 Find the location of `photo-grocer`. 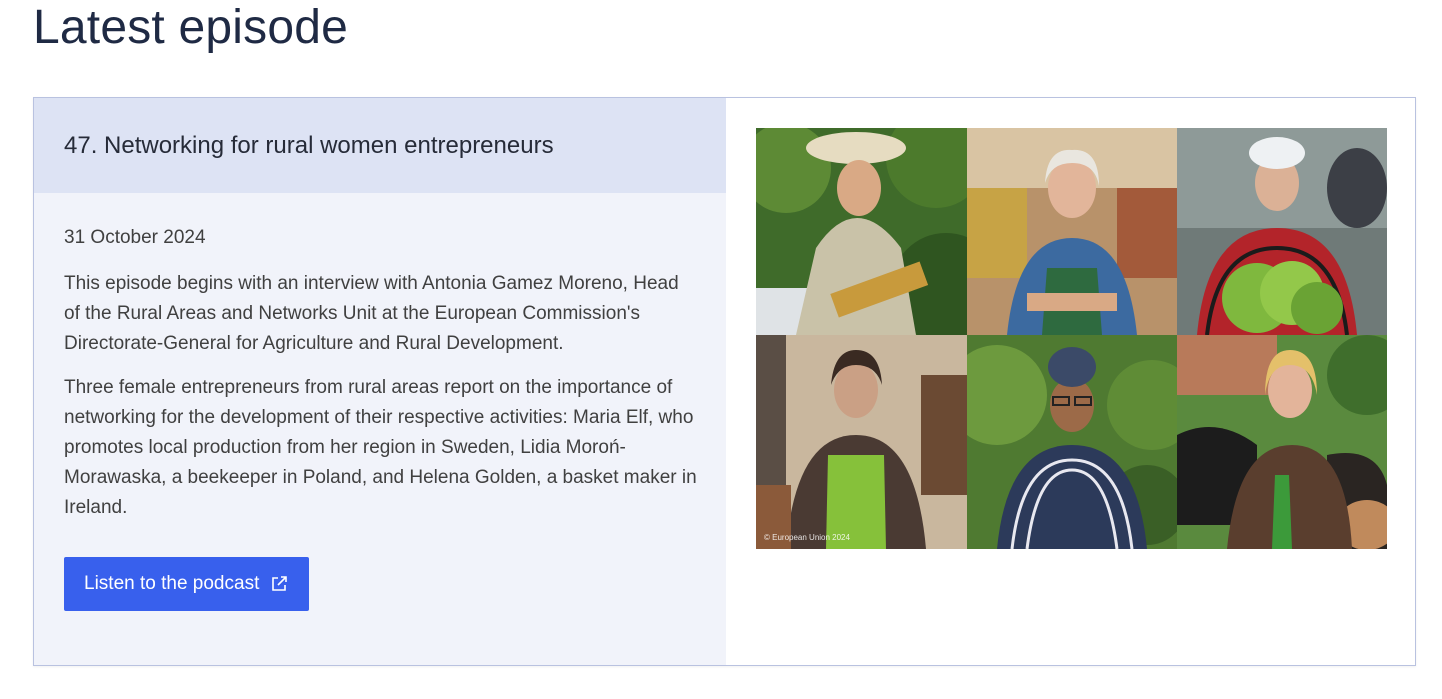

photo-grocer is located at coordinates (1072, 231).